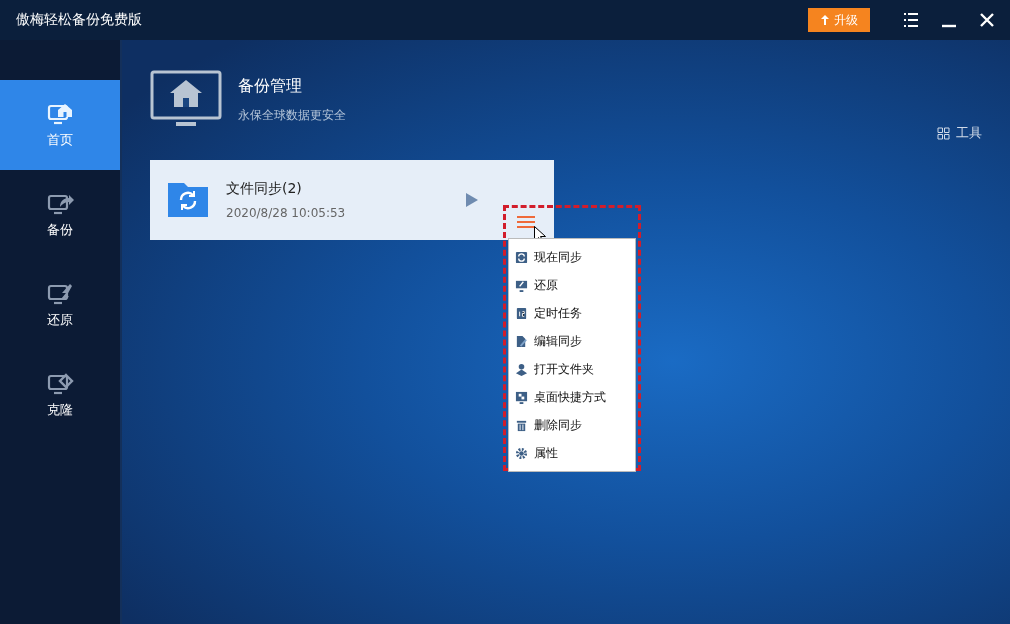  What do you see at coordinates (186, 99) in the screenshot?
I see `monitor-home-icon` at bounding box center [186, 99].